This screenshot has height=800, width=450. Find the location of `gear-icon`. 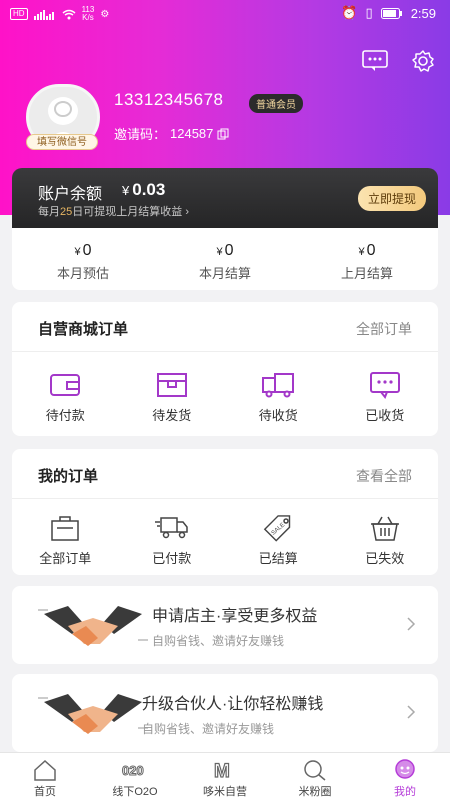

gear-icon is located at coordinates (423, 61).